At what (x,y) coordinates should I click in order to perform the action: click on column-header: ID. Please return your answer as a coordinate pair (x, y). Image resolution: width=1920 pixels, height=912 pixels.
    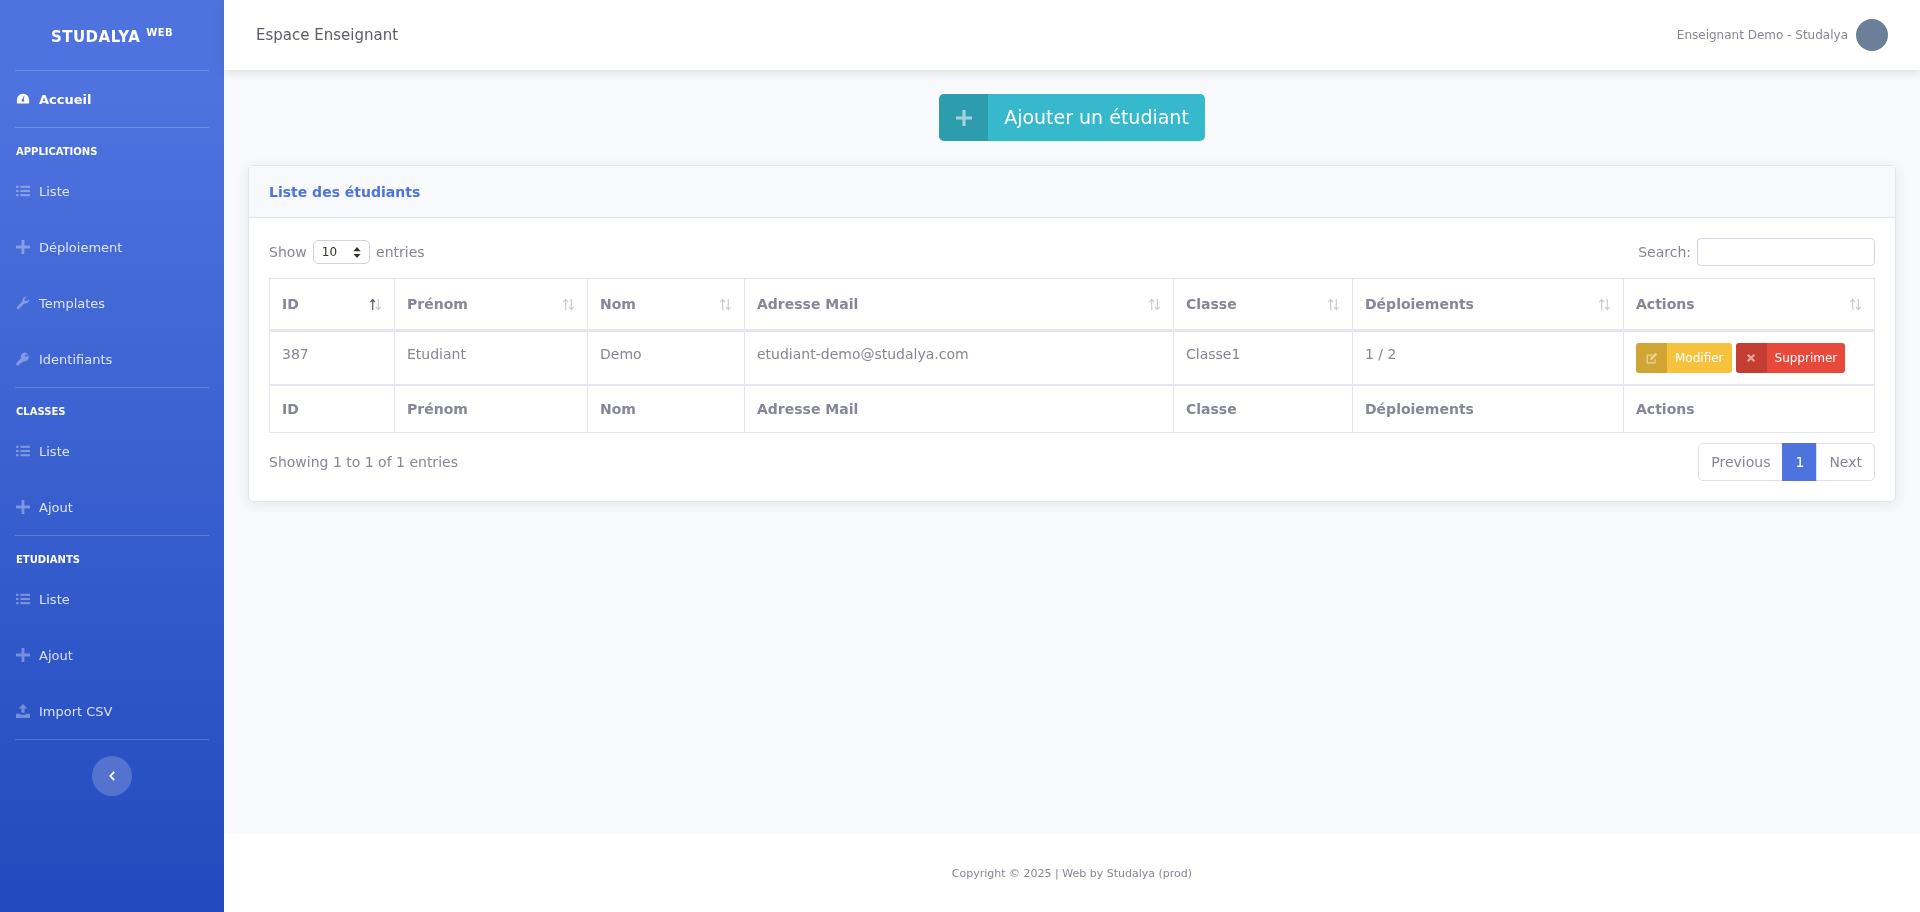
    Looking at the image, I should click on (332, 304).